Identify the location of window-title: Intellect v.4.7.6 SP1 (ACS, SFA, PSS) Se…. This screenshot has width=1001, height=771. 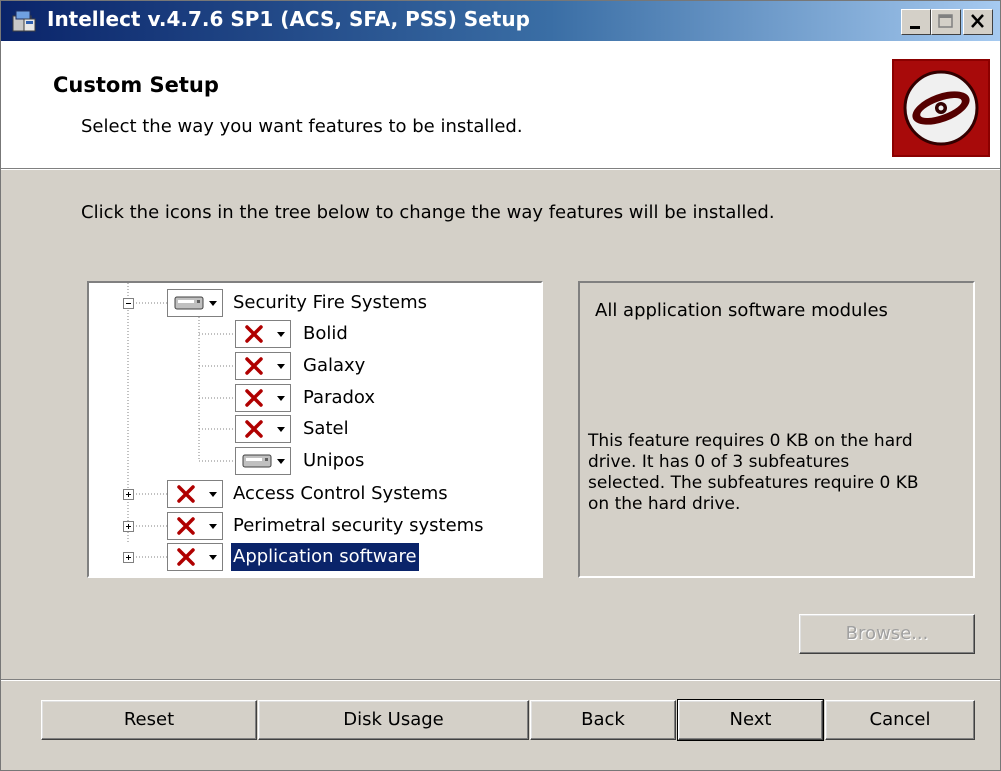
(288, 19).